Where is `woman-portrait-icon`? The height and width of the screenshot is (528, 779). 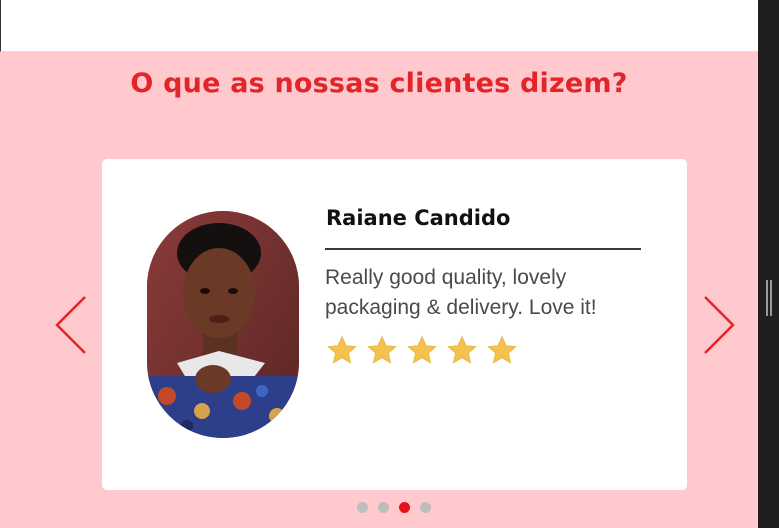
woman-portrait-icon is located at coordinates (223, 324).